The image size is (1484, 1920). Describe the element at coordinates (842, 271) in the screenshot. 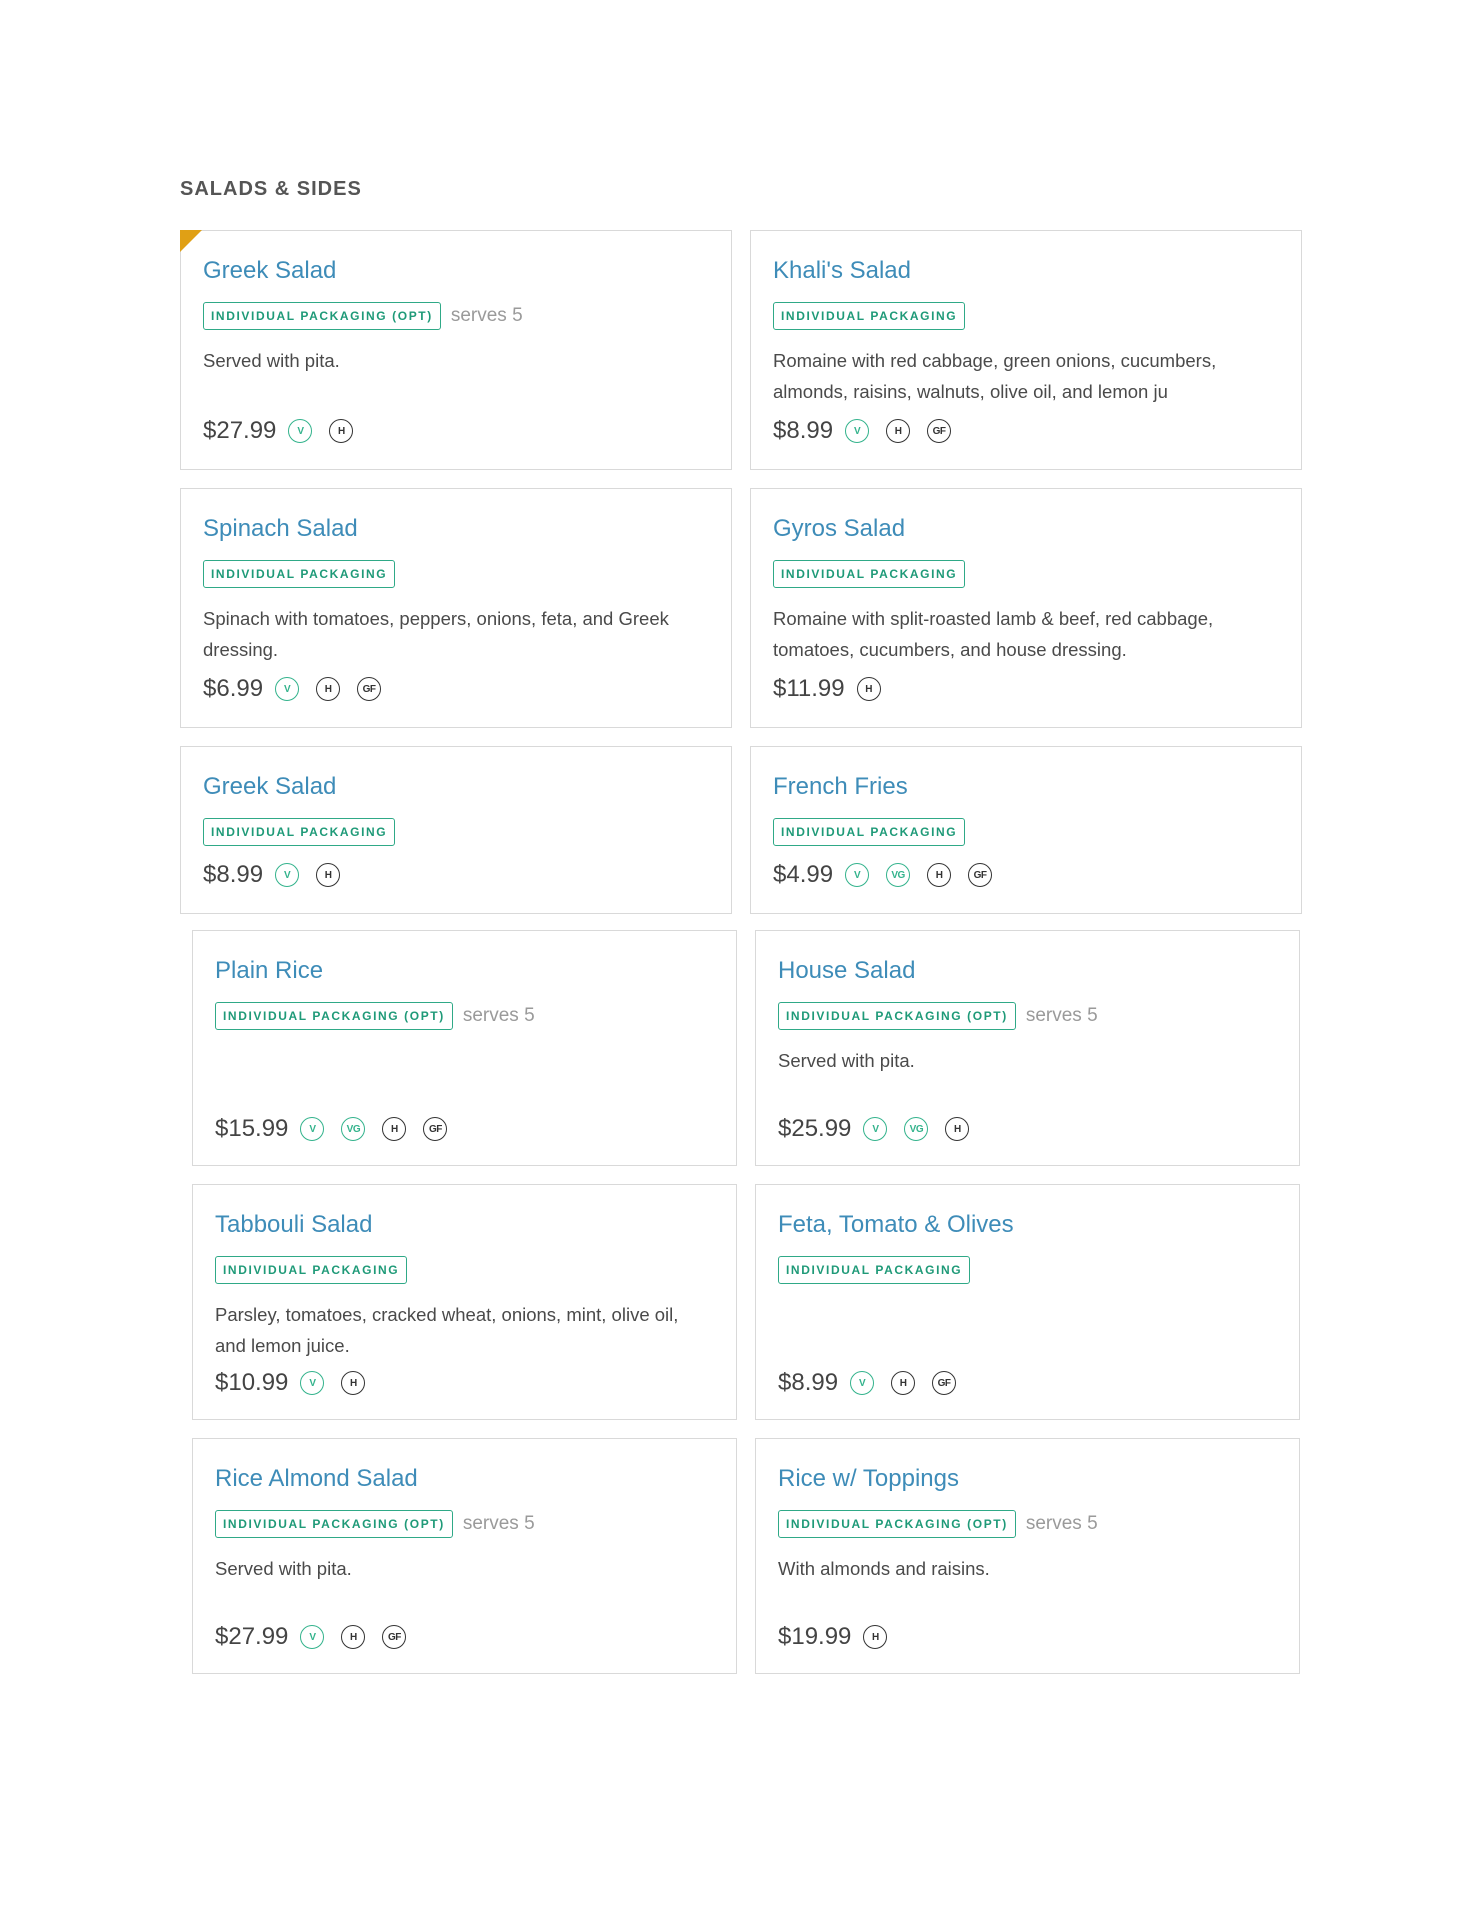

I see `item-name: Khali's Salad` at that location.